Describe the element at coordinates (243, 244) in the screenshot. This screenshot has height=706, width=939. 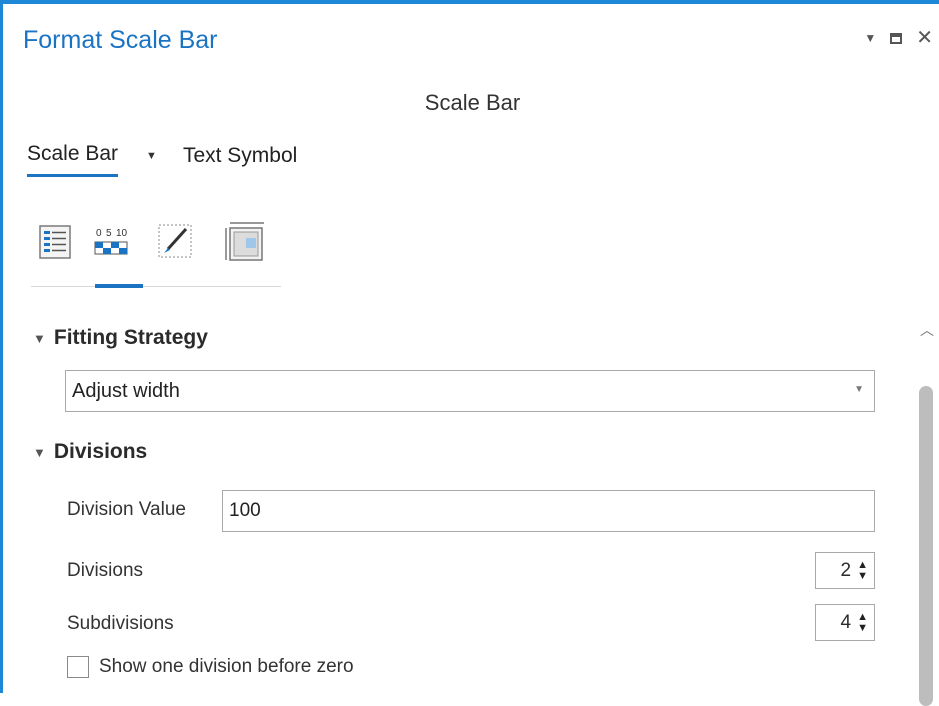
I see `display-frame-icon` at that location.